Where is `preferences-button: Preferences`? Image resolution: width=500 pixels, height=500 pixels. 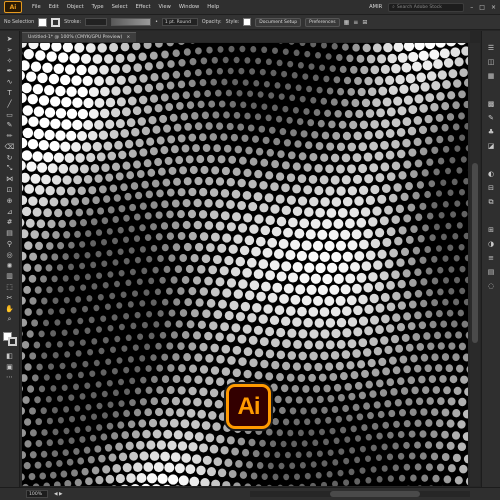
preferences-button: Preferences is located at coordinates (322, 22).